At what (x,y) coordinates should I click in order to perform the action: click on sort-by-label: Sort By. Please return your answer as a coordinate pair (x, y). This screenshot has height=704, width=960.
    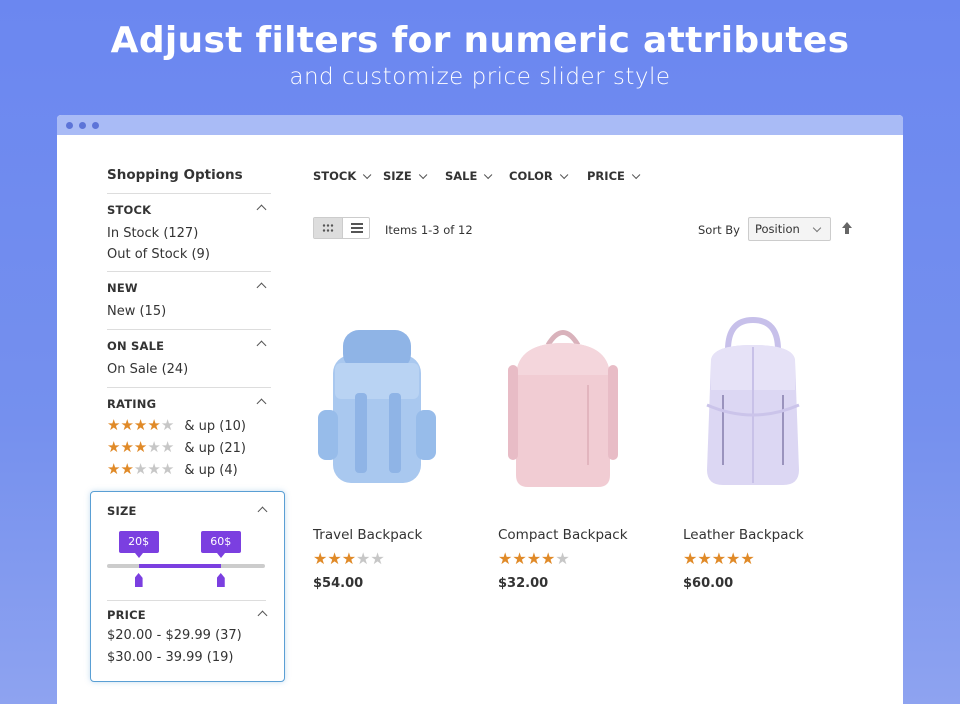
    Looking at the image, I should click on (719, 230).